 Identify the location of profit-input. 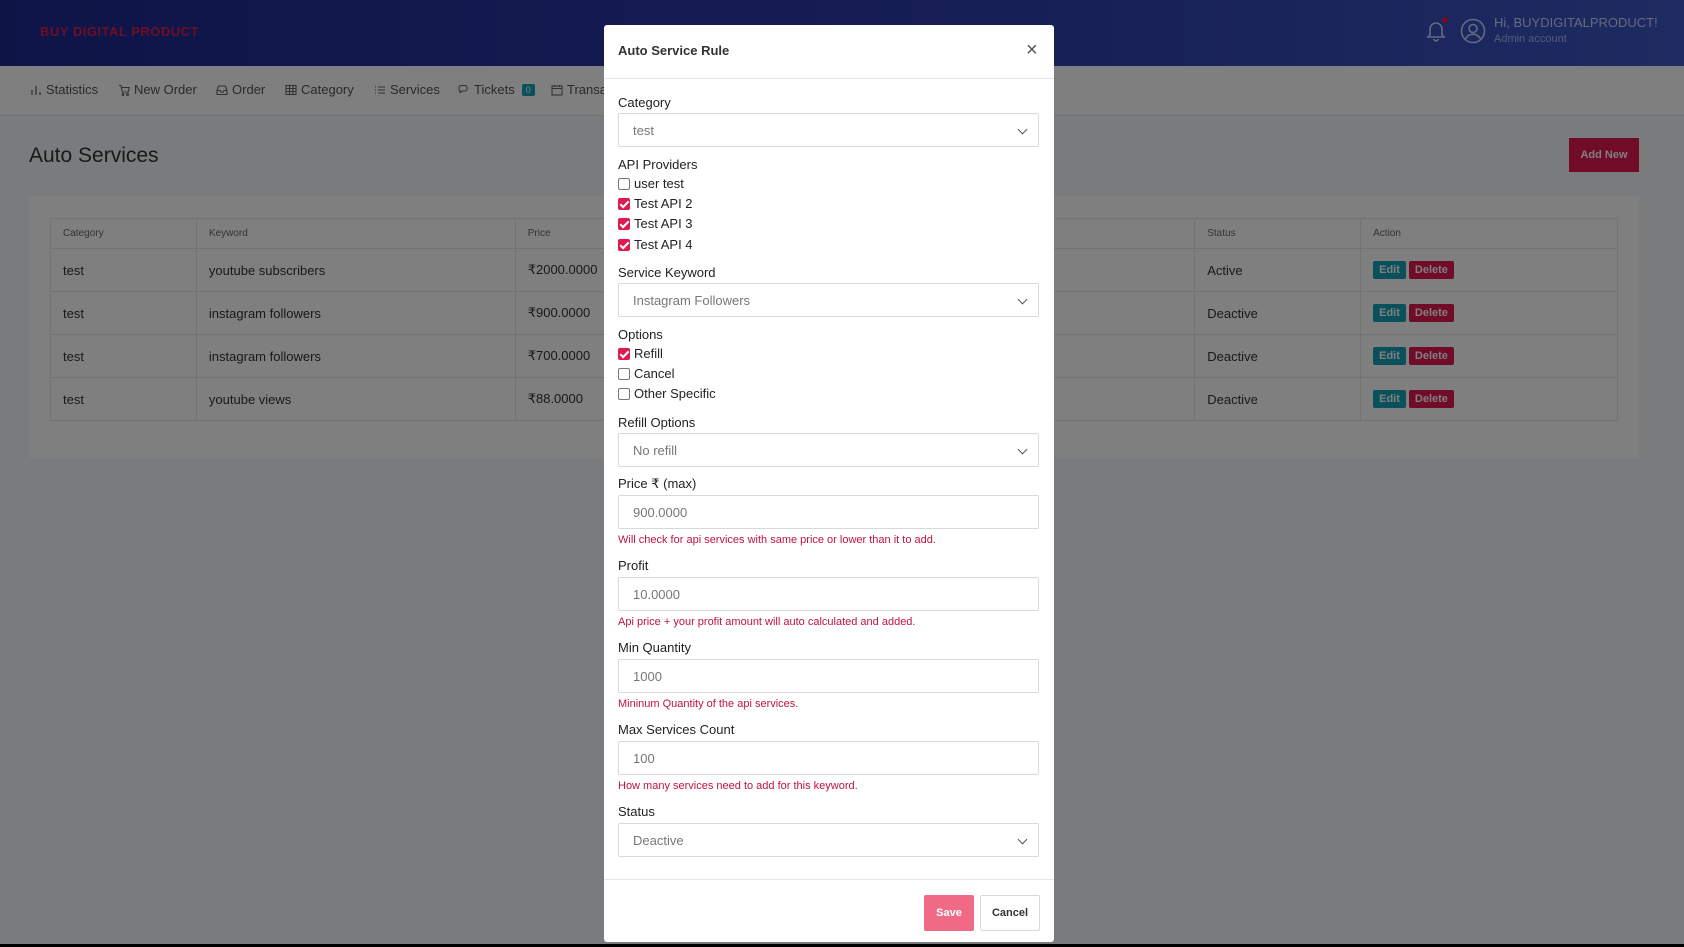
(828, 594).